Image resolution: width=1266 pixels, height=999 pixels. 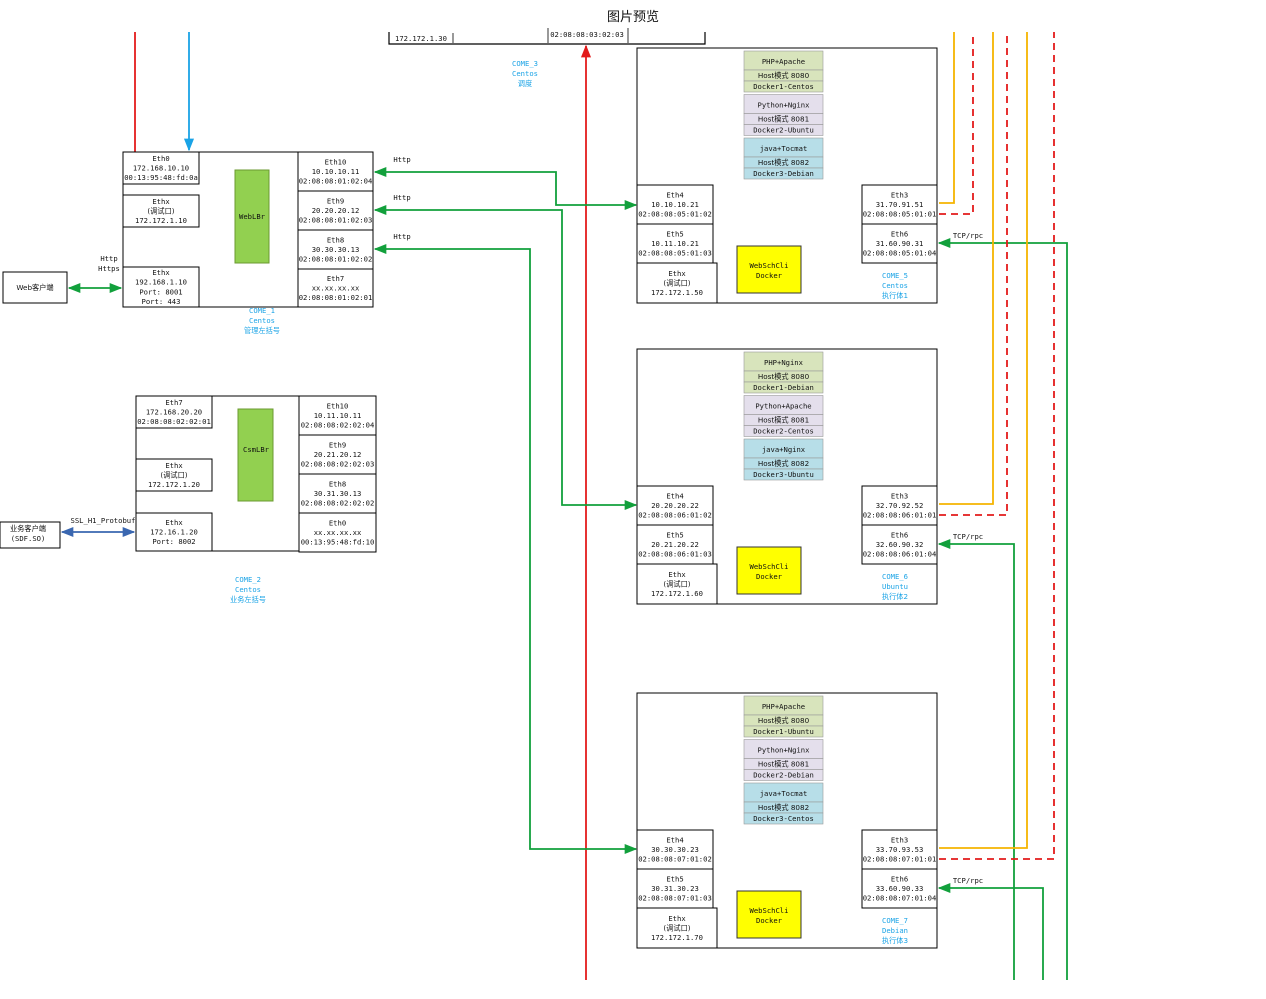 I want to click on come1-eth8-text: 30.30.30.13, so click(x=336, y=249).